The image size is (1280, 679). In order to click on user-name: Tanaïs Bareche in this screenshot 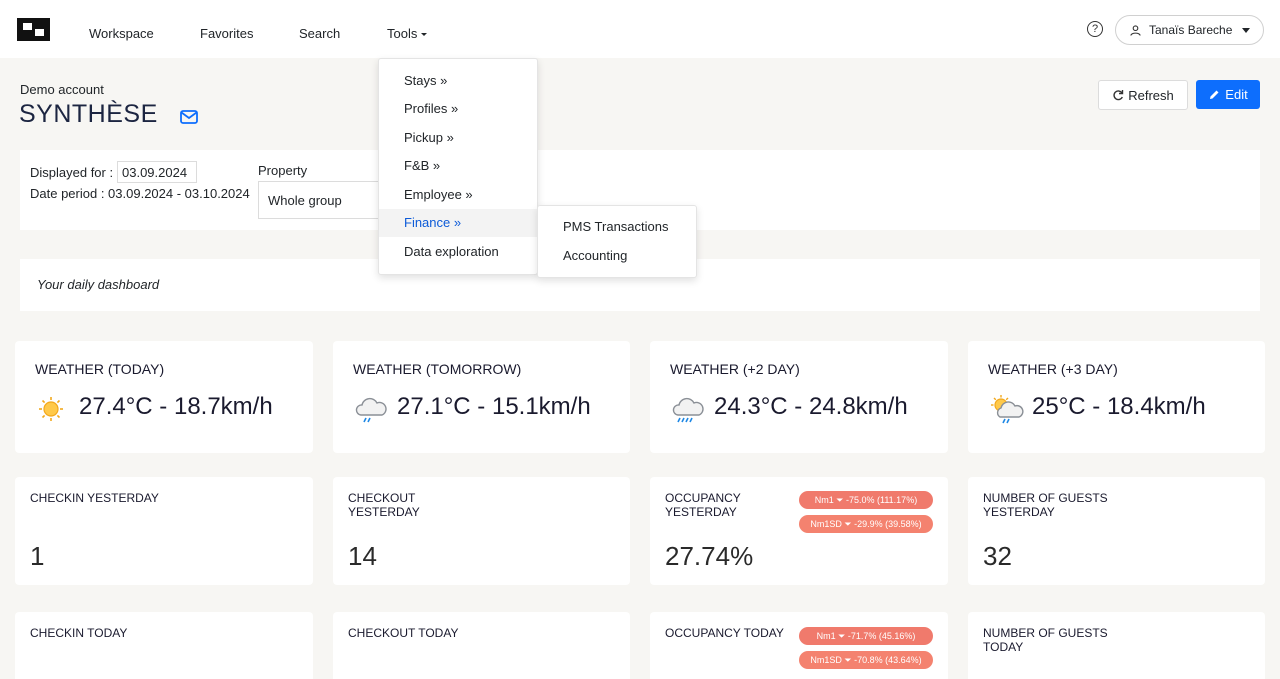, I will do `click(1191, 30)`.